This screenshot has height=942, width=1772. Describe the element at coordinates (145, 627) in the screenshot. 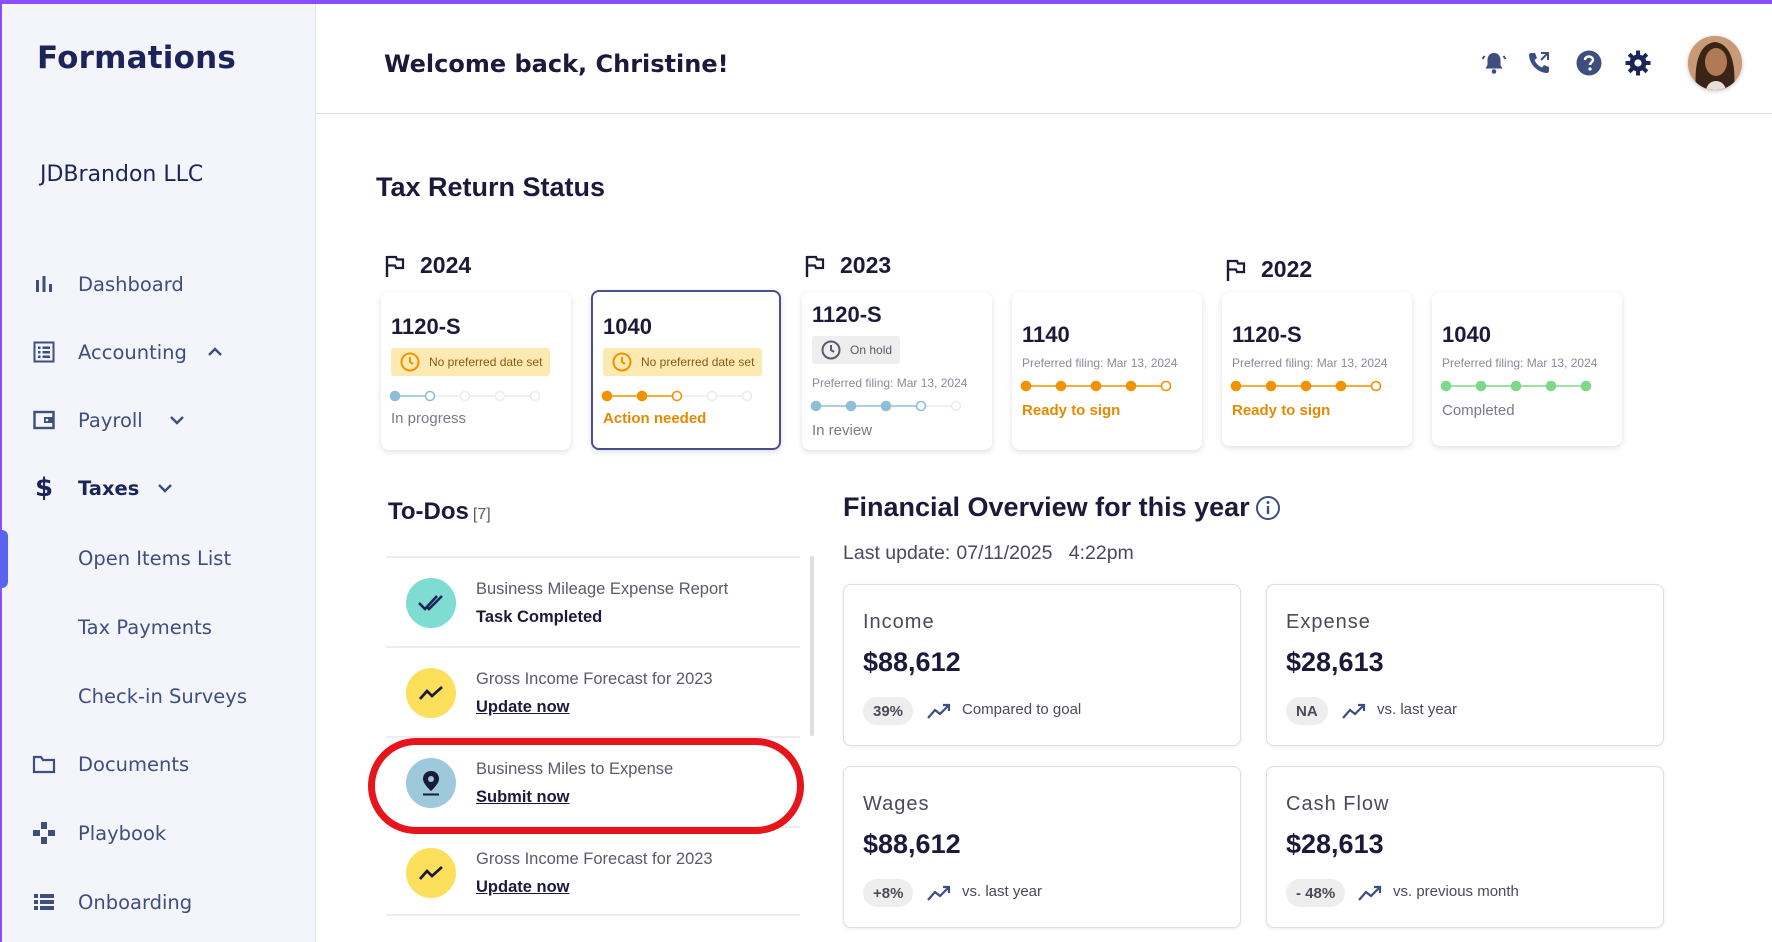

I see `sidebar-subitem-tax-payments: Tax Payments` at that location.